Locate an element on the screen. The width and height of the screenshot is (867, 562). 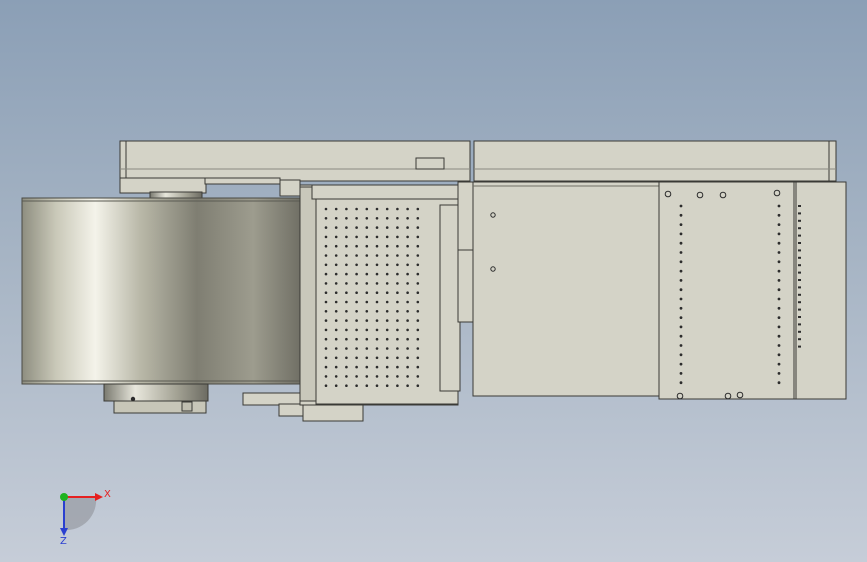
z-axis-arrow is located at coordinates (64, 532).